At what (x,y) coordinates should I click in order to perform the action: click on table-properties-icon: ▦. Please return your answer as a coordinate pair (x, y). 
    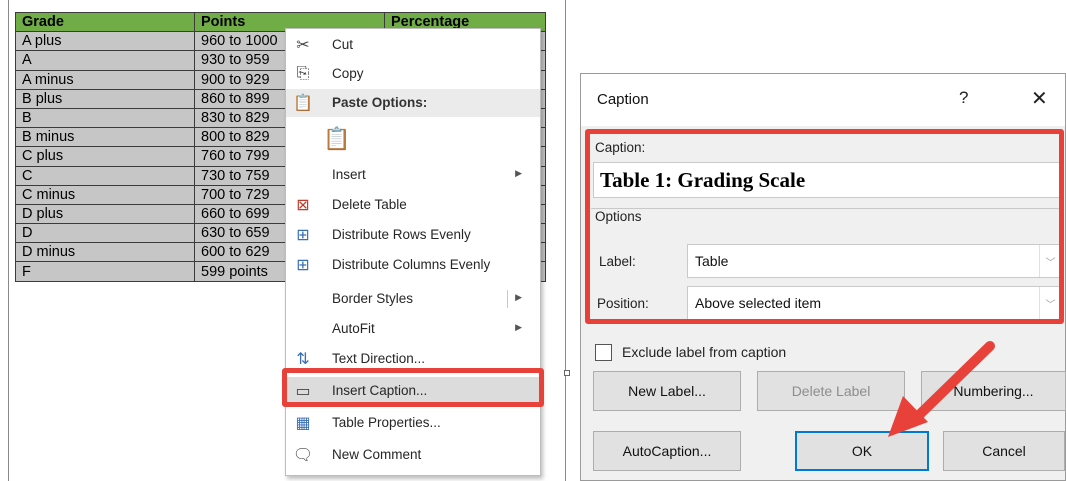
    Looking at the image, I should click on (303, 423).